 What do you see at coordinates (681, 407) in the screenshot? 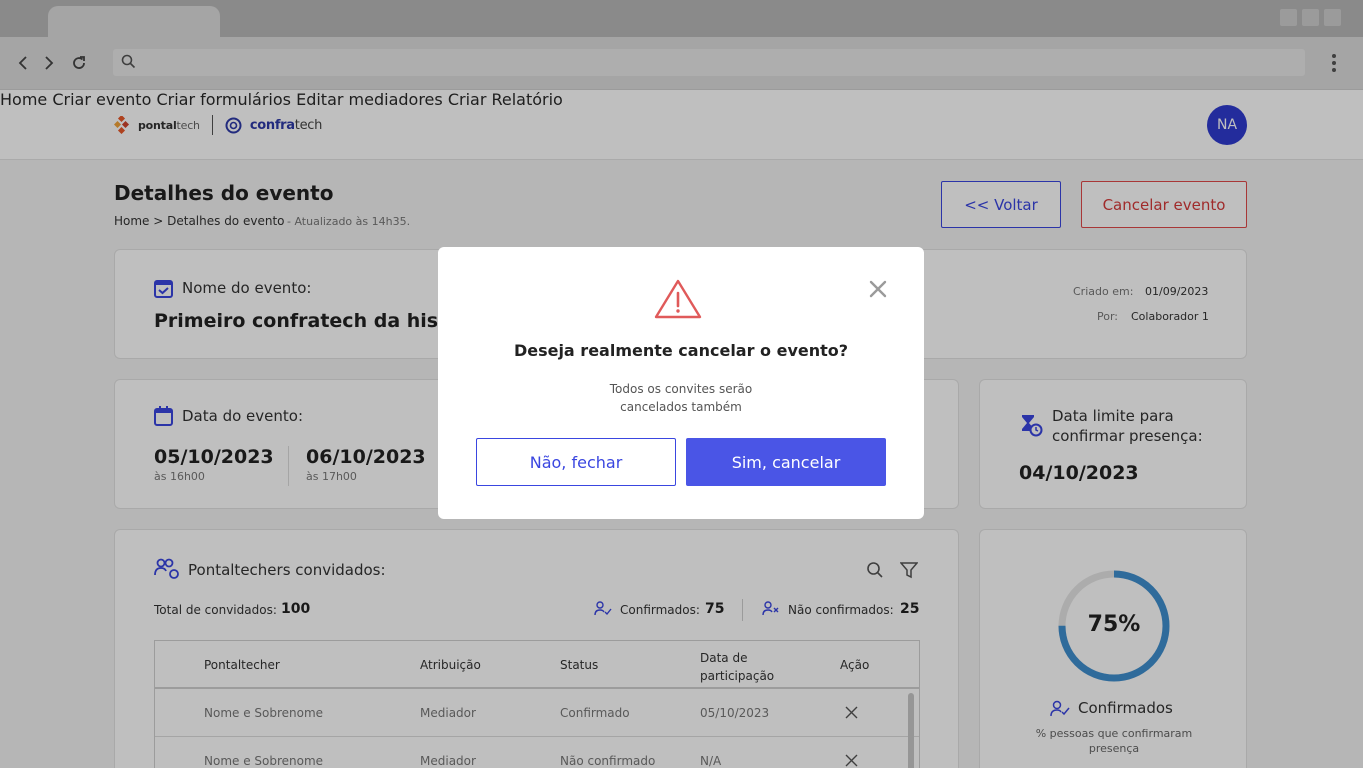
I see `modal-subtitle-line-2: cancelados também` at bounding box center [681, 407].